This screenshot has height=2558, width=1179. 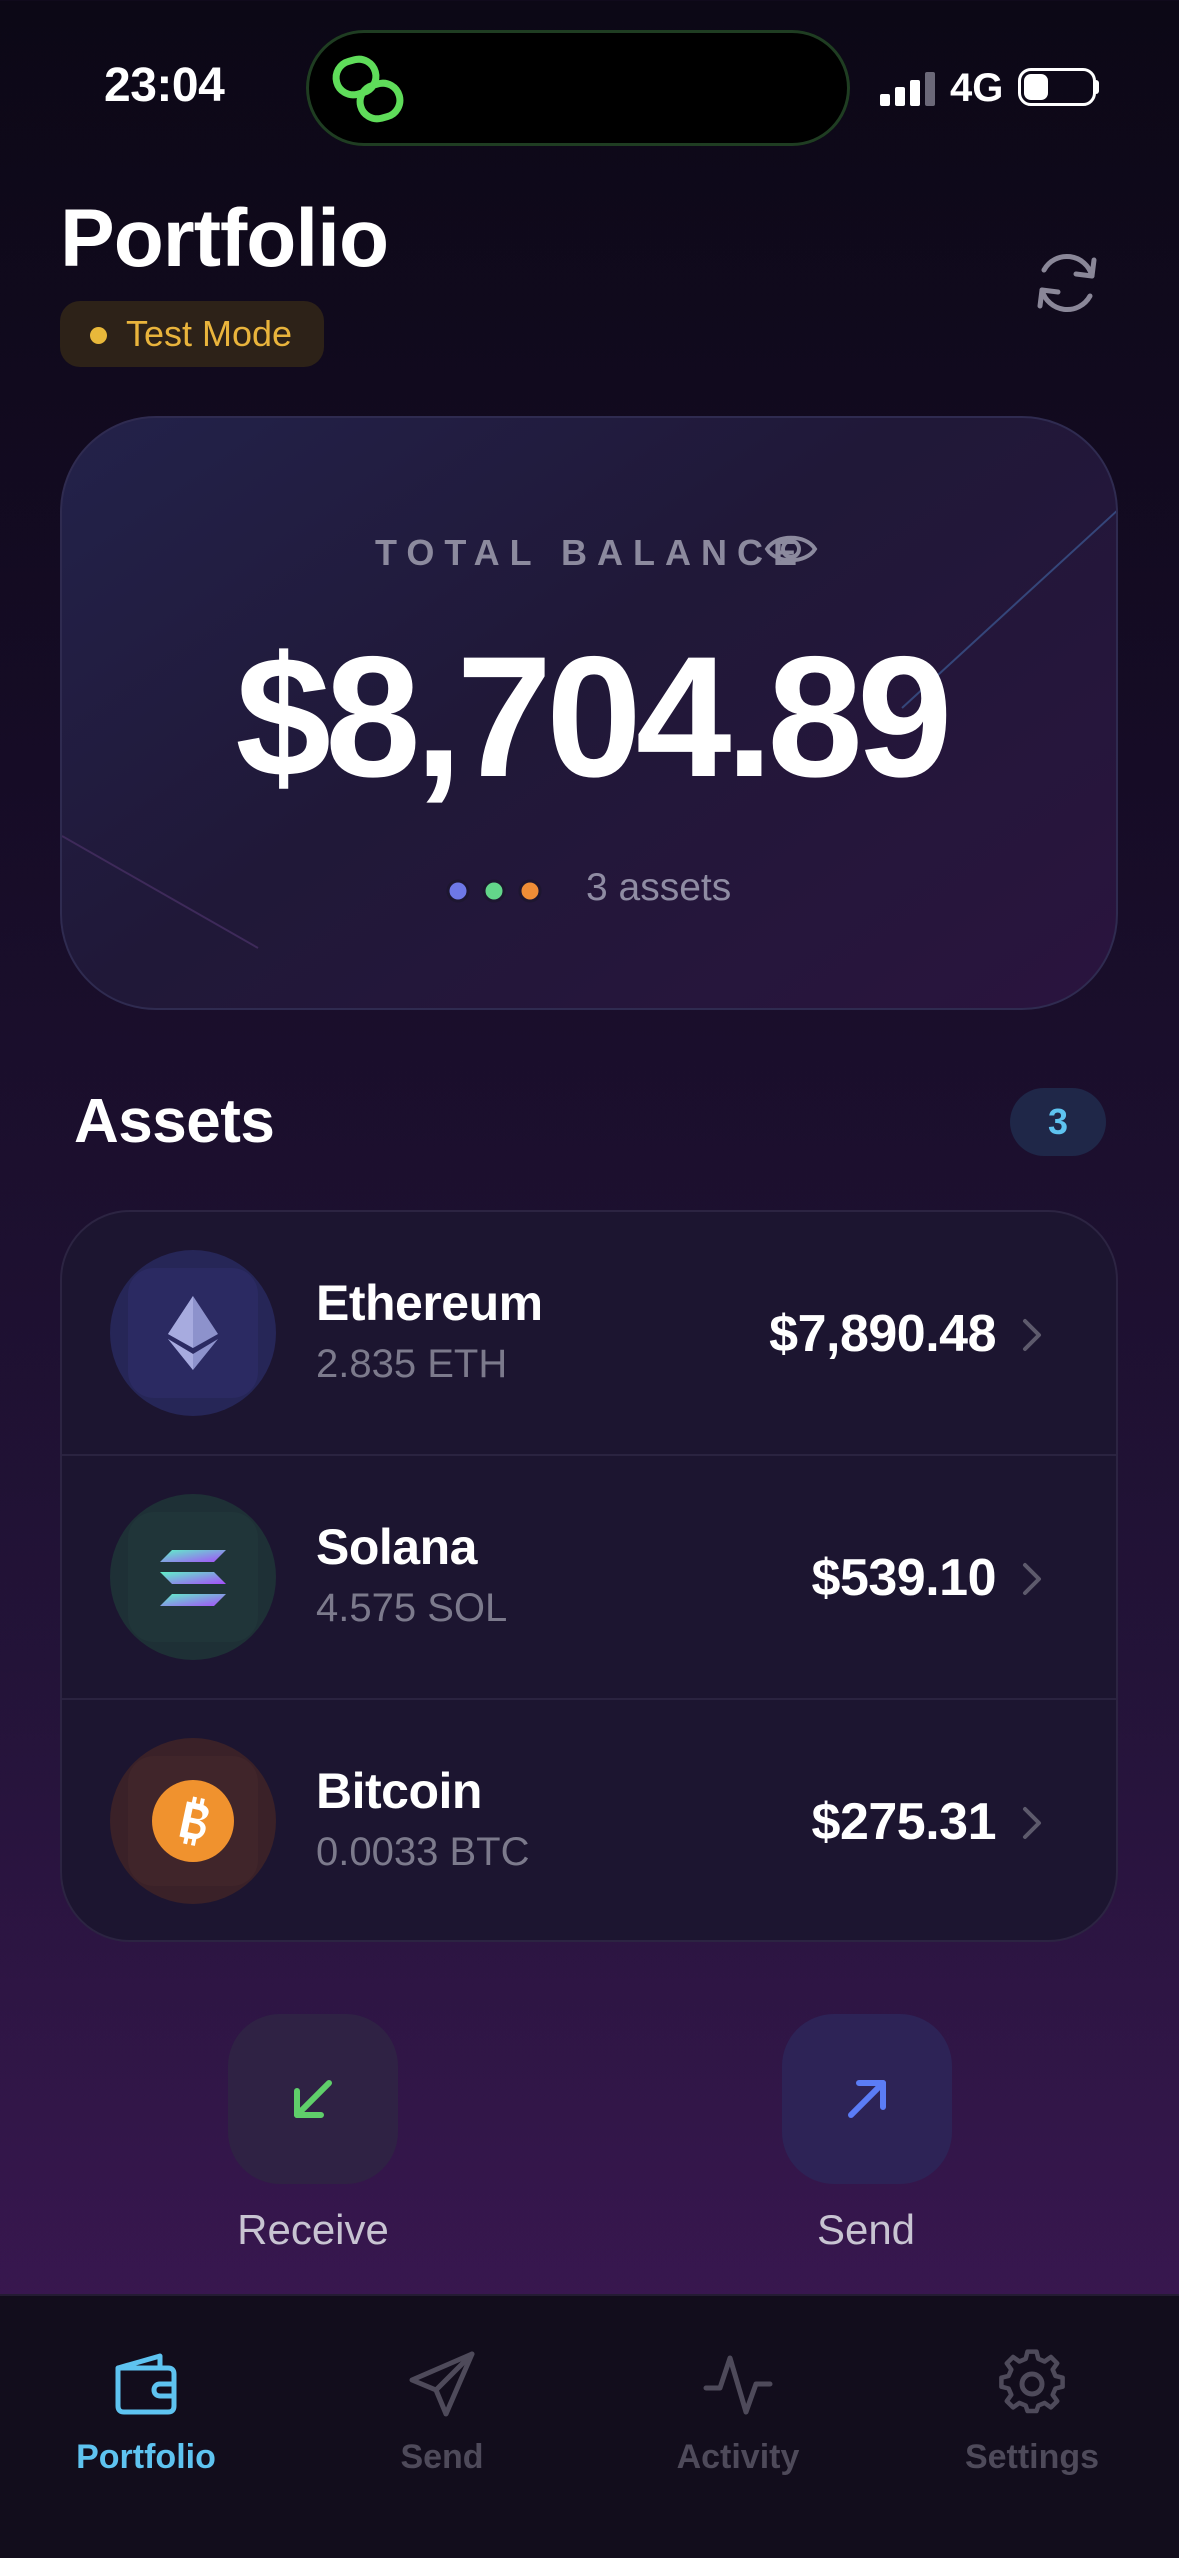 I want to click on tab-bar: Portfolio Send Activity Settings, so click(x=589, y=2426).